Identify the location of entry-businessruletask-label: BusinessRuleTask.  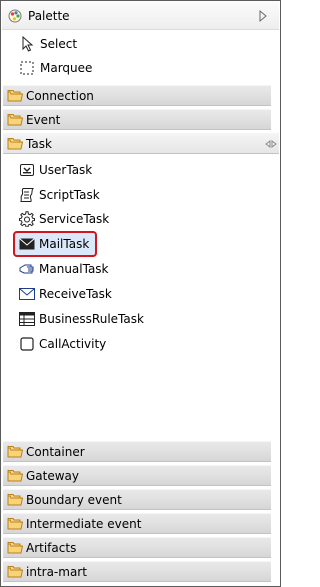
(91, 319).